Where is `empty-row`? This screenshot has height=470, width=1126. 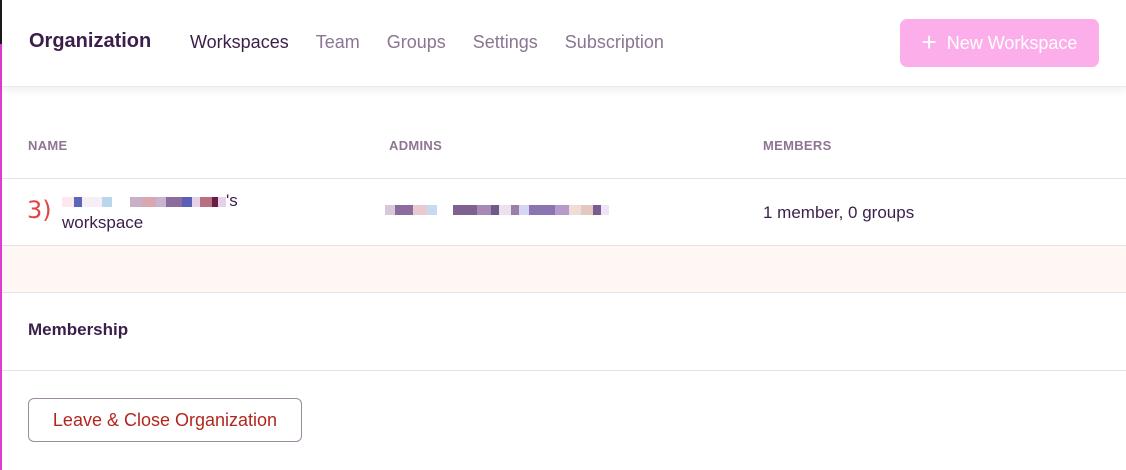
empty-row is located at coordinates (564, 269).